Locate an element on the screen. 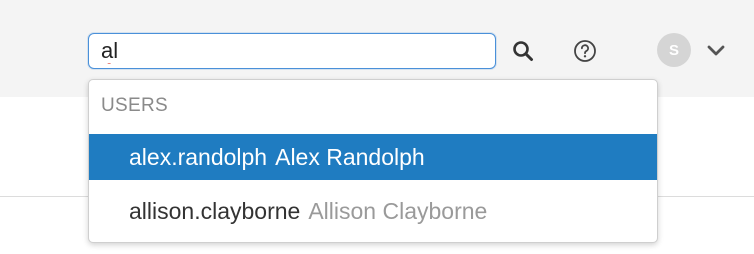 This screenshot has width=754, height=254. chevron-down-icon is located at coordinates (716, 50).